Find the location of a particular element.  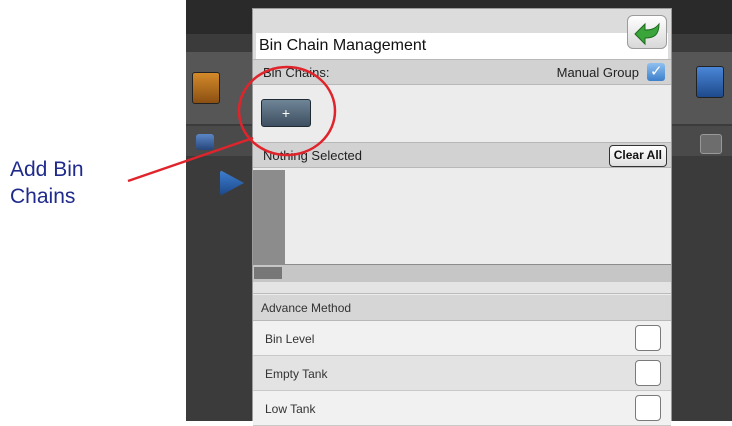

manual-group-checkbox is located at coordinates (656, 71).